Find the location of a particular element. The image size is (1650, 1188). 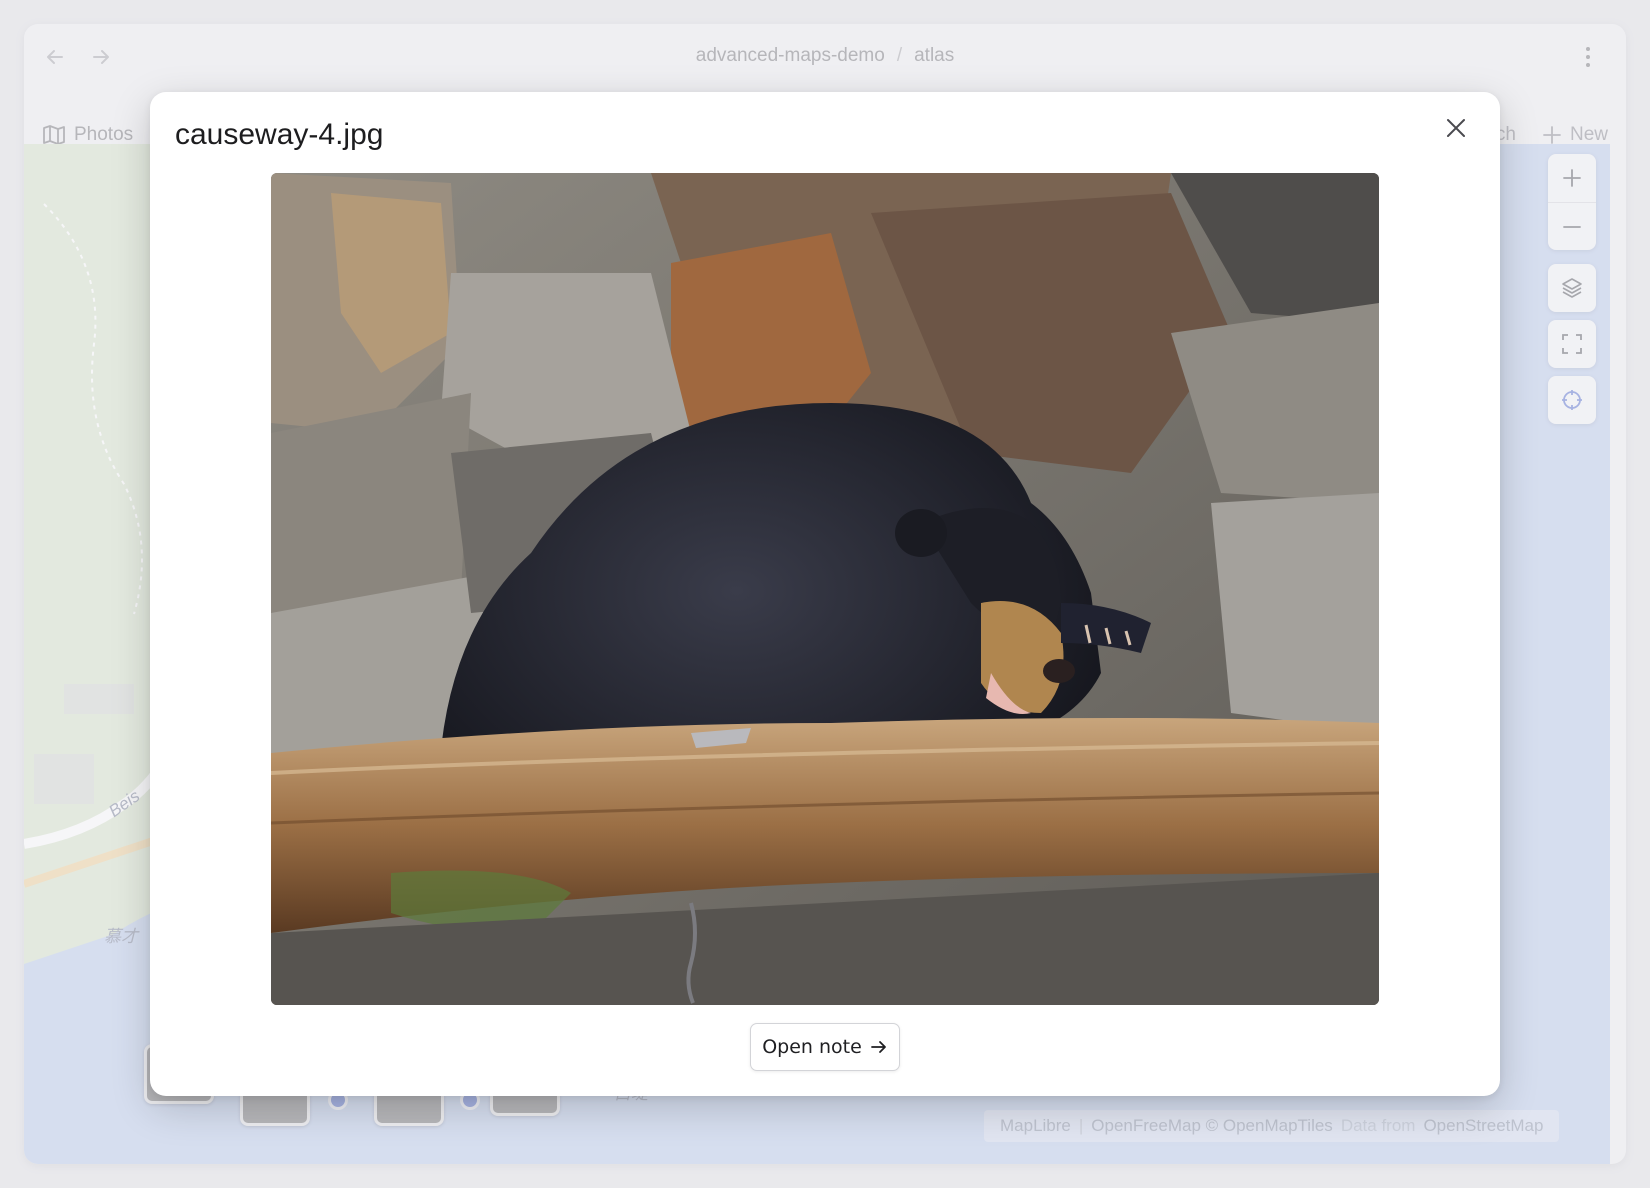

arrow-right-icon is located at coordinates (878, 1047).